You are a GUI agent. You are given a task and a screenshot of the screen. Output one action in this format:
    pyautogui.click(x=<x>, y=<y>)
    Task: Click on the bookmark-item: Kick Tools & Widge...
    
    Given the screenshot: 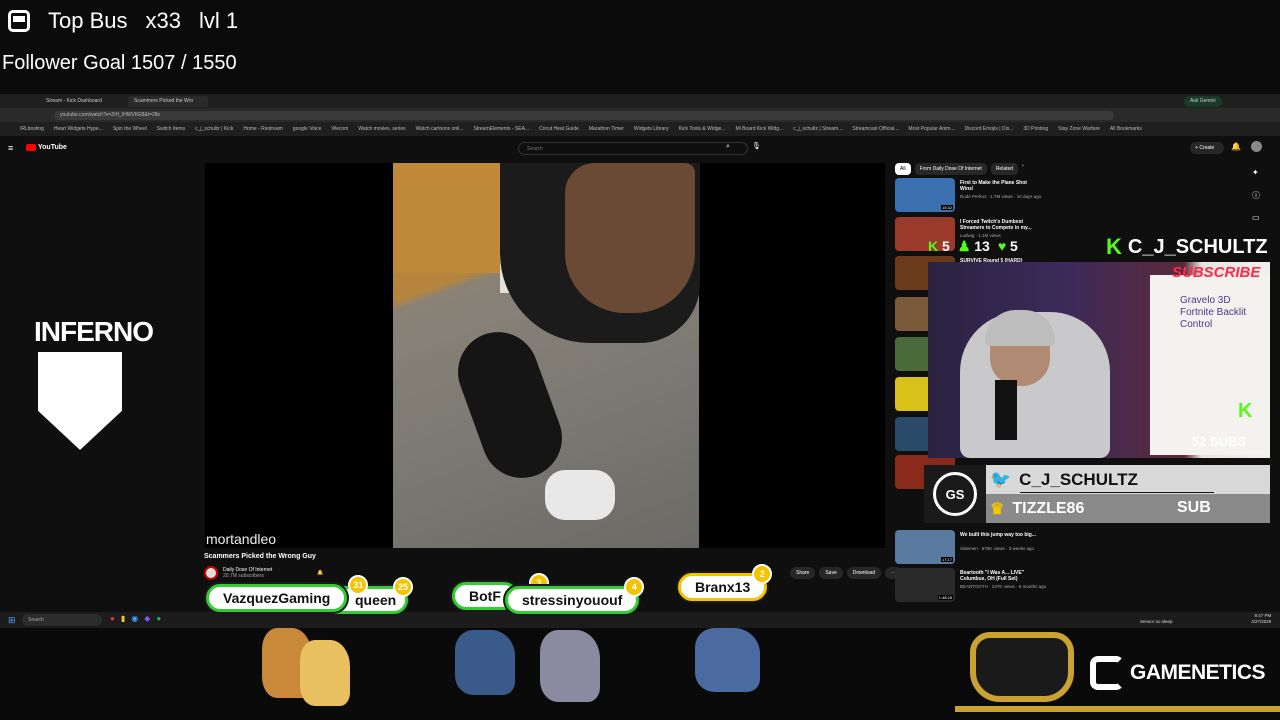 What is the action you would take?
    pyautogui.click(x=702, y=129)
    